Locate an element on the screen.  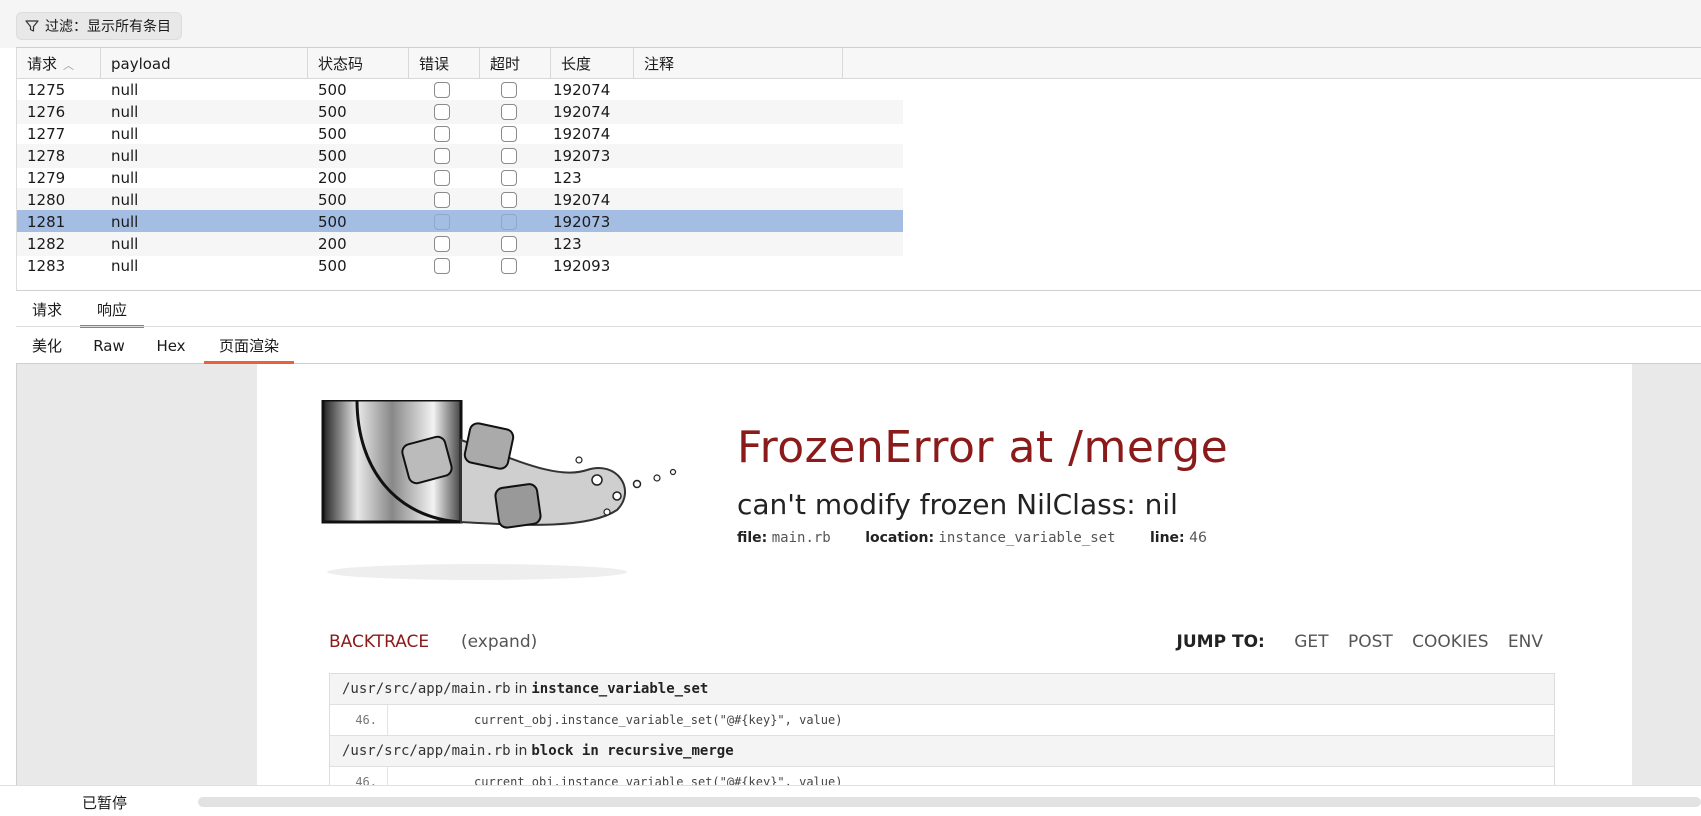
cell-request: 1277 is located at coordinates (46, 134).